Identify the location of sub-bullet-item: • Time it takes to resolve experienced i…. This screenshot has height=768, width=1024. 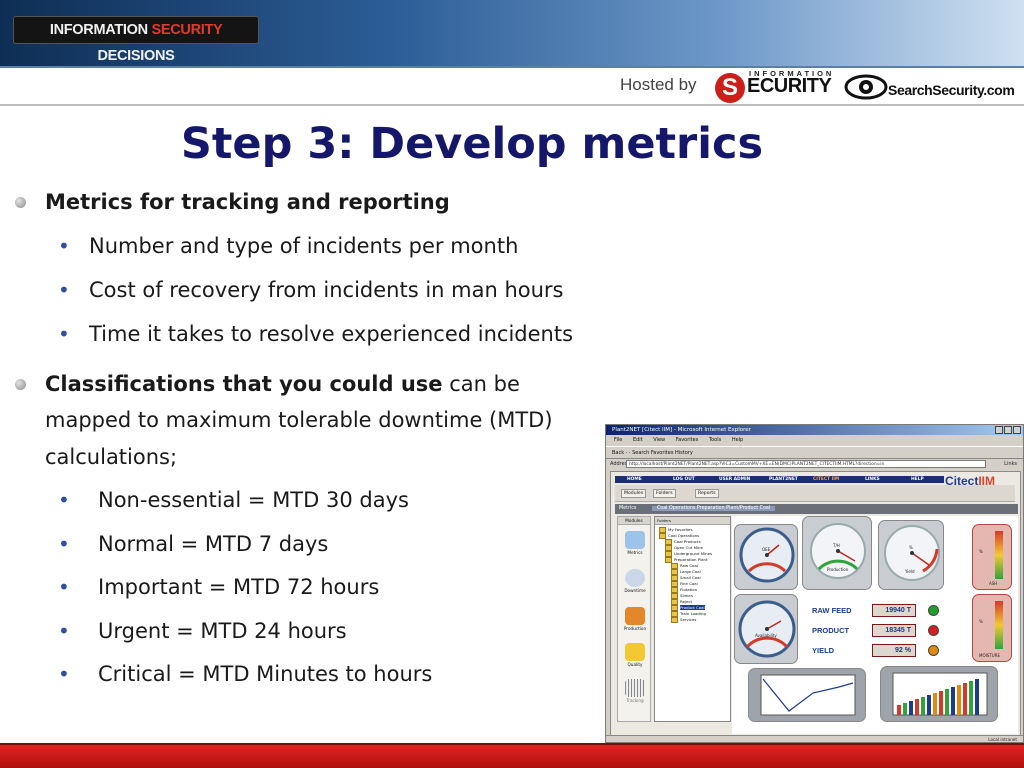
(316, 334).